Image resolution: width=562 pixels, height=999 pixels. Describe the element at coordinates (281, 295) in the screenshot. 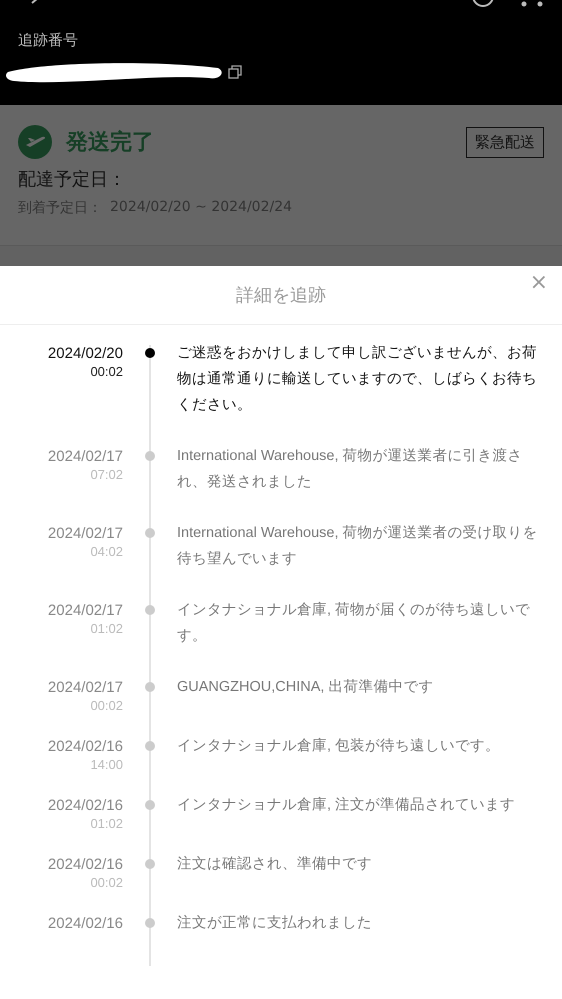

I see `sheet-title: 詳細を追跡` at that location.